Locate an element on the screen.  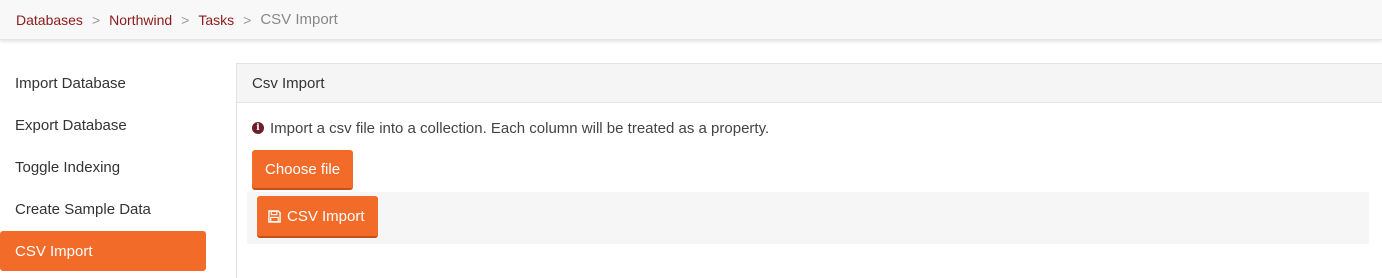
csv-import-button-label: CSV Import is located at coordinates (326, 216).